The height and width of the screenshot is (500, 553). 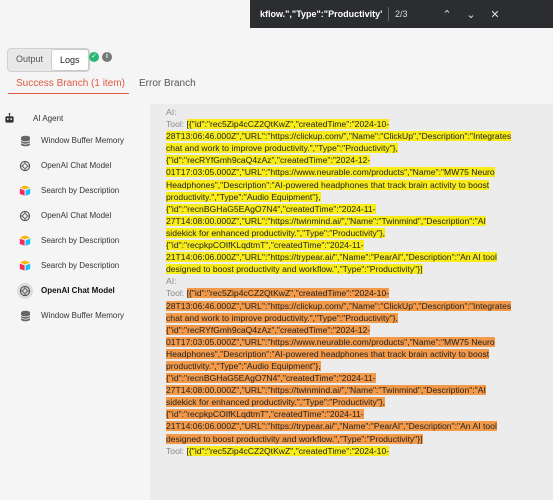 I want to click on chevron-up-icon: ⌃, so click(x=447, y=14).